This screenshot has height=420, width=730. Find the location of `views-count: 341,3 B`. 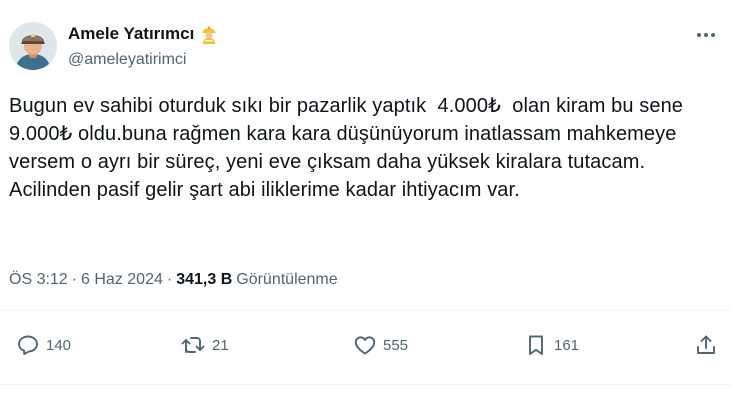

views-count: 341,3 B is located at coordinates (204, 280).